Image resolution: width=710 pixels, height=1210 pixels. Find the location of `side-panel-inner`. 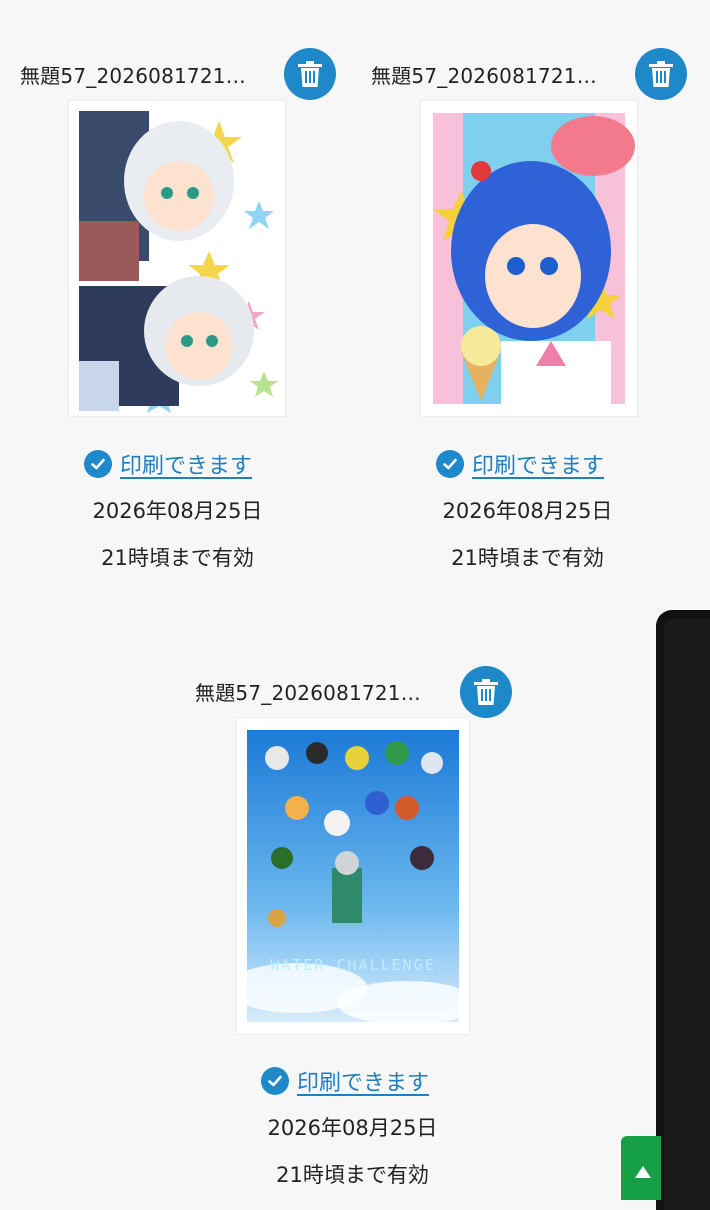

side-panel-inner is located at coordinates (687, 914).